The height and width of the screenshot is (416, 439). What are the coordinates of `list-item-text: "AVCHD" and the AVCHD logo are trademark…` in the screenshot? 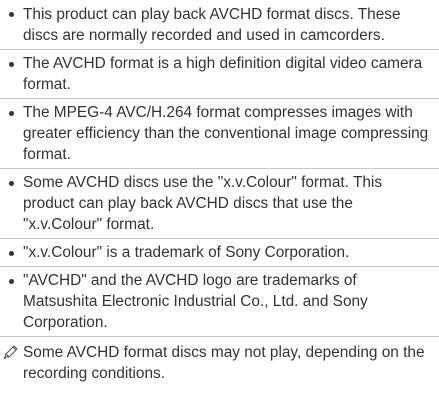 It's located at (195, 301).